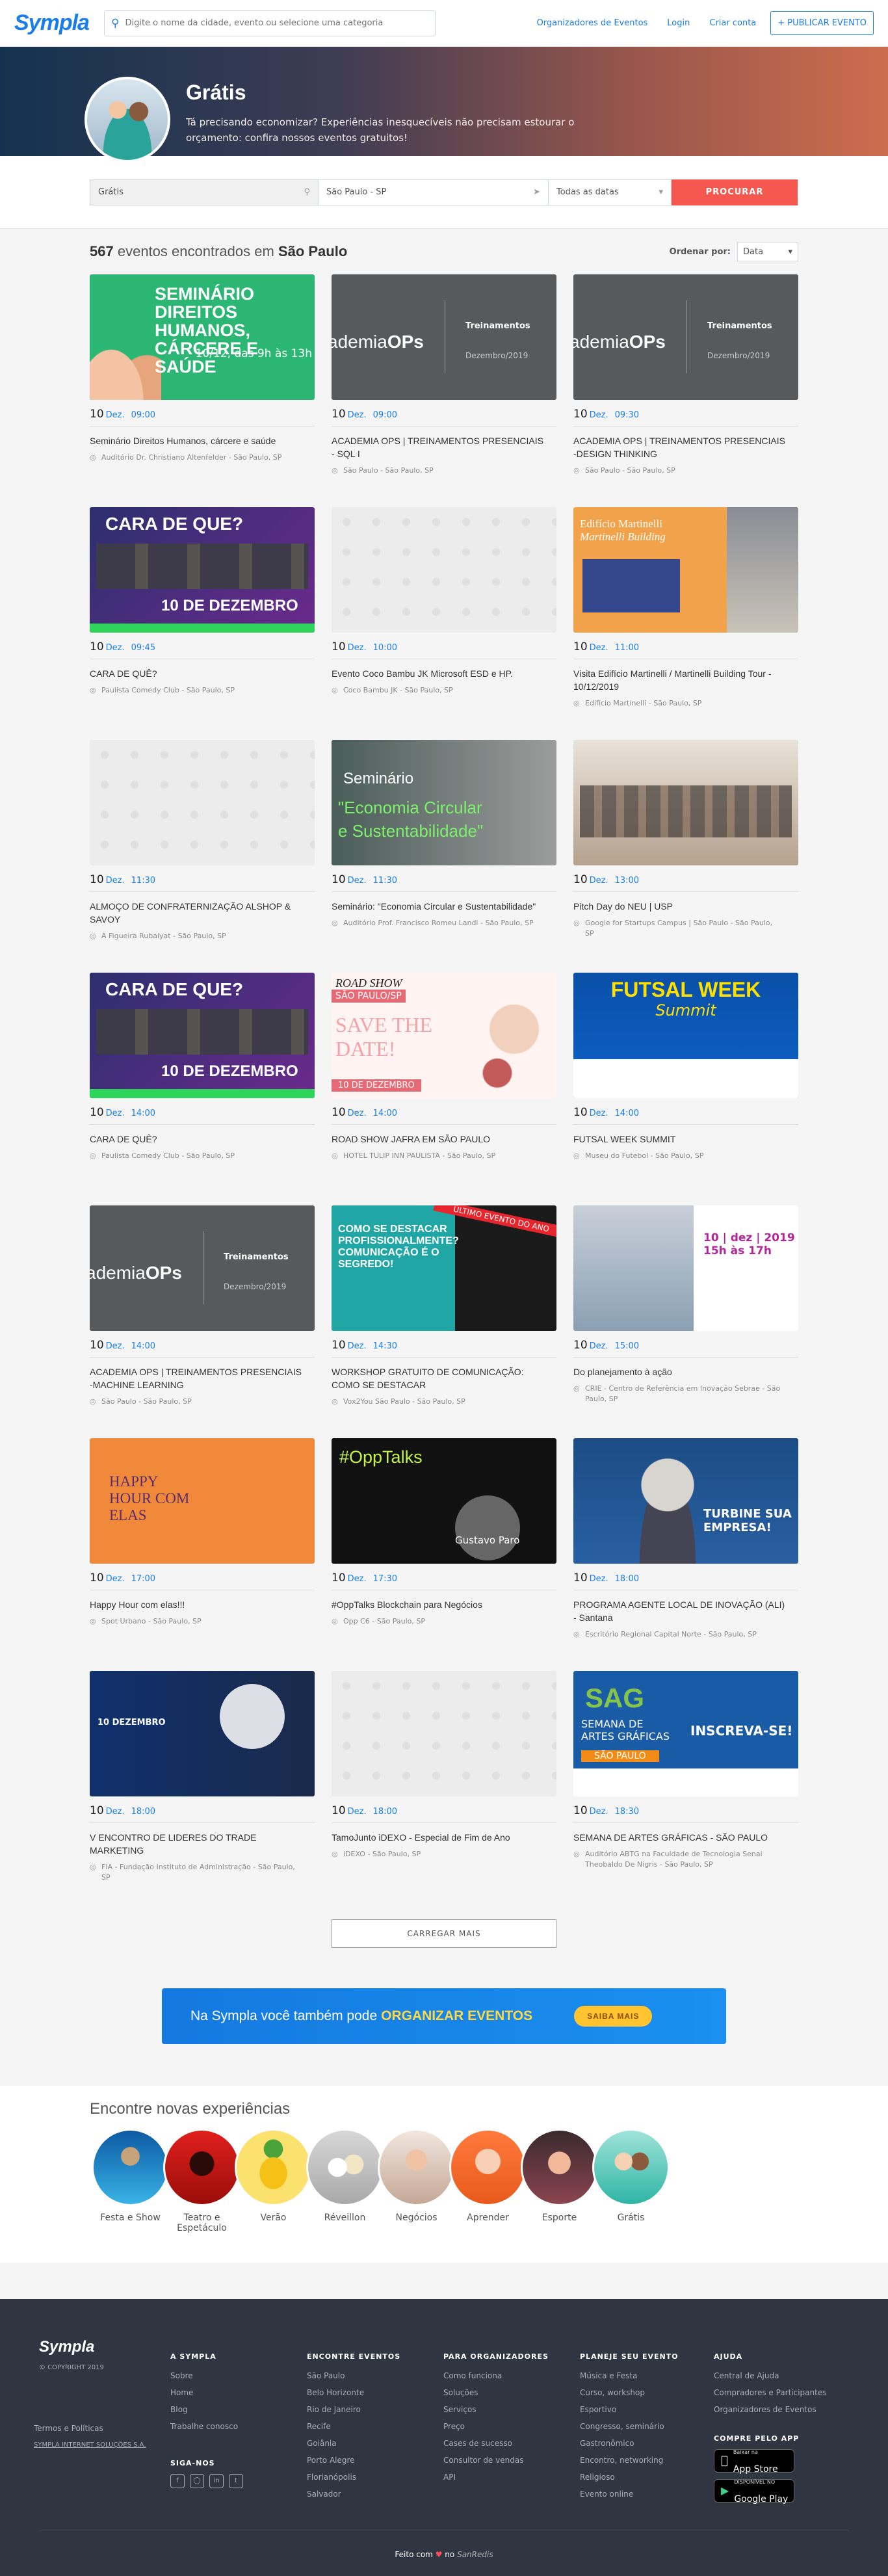  I want to click on nav-login: Login, so click(678, 23).